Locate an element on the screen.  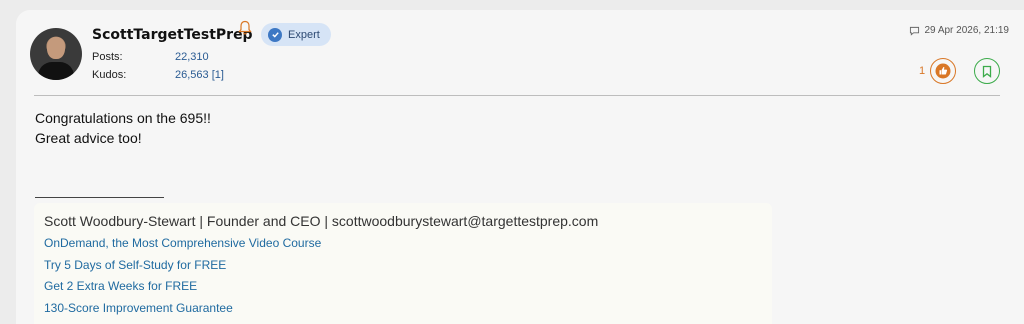
kudos-count: 1 is located at coordinates (922, 71).